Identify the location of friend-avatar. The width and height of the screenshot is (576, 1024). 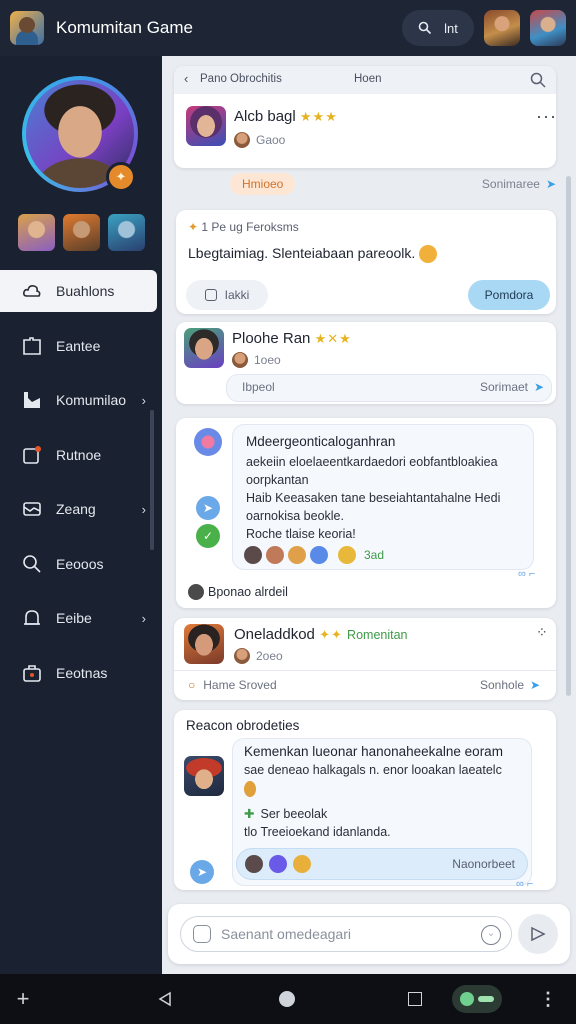
(502, 28).